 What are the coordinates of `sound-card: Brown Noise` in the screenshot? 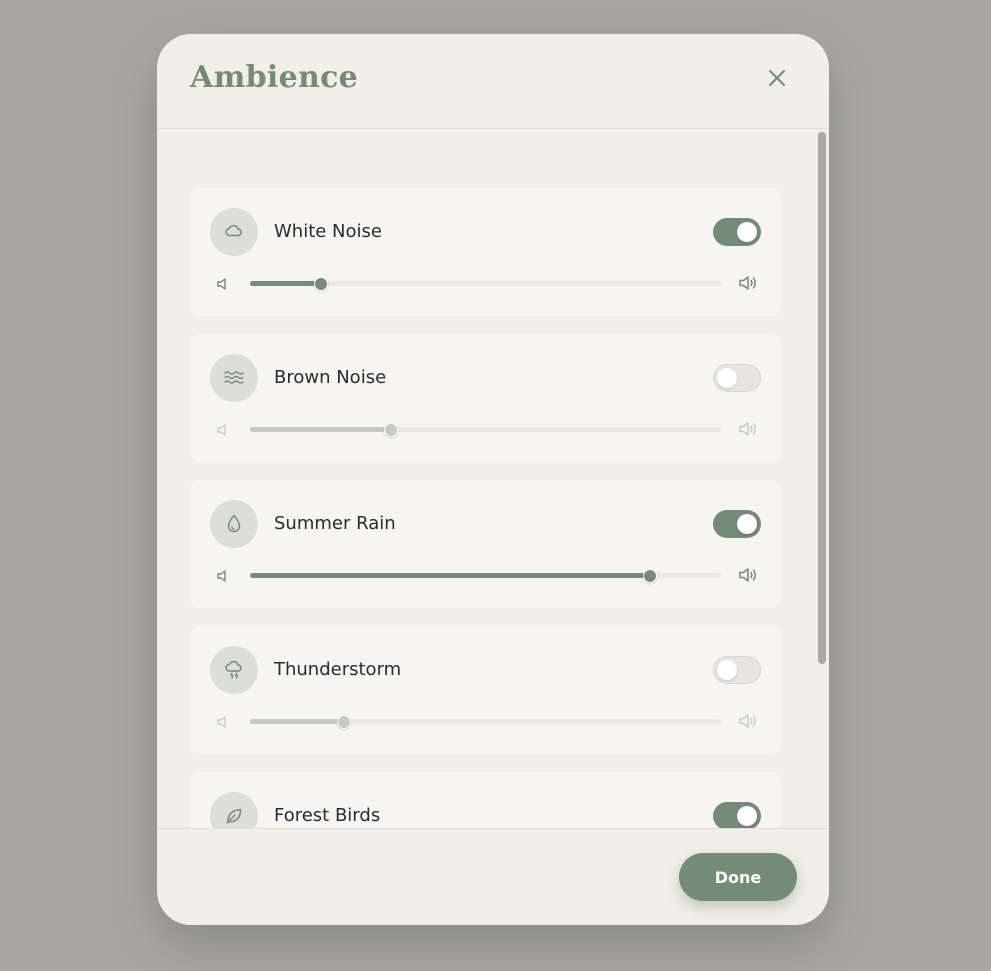 It's located at (485, 398).